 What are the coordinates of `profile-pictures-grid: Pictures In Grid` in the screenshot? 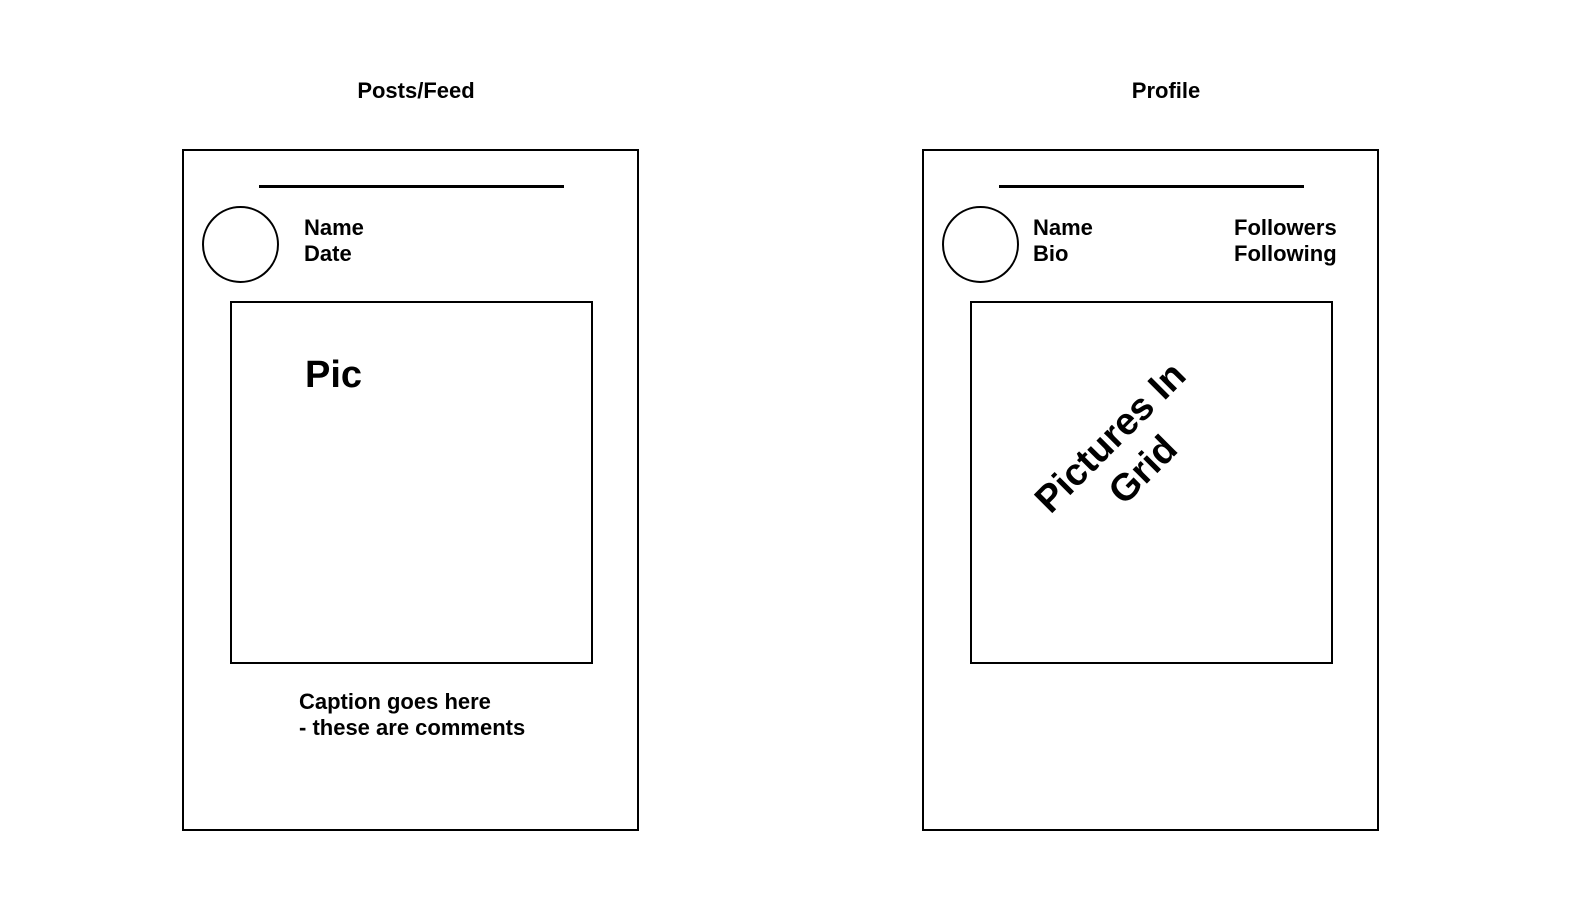 It's located at (1151, 482).